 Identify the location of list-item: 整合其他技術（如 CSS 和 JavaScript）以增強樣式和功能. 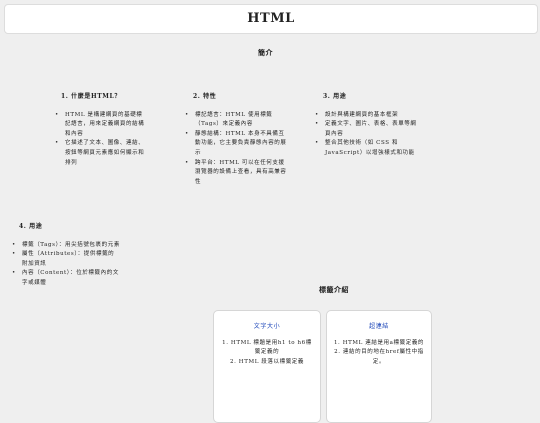
(368, 148).